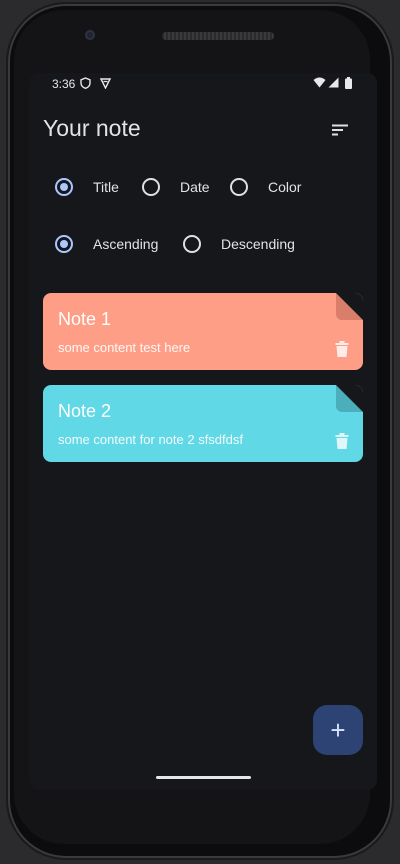 This screenshot has width=400, height=864. Describe the element at coordinates (218, 36) in the screenshot. I see `earpiece-speaker` at that location.